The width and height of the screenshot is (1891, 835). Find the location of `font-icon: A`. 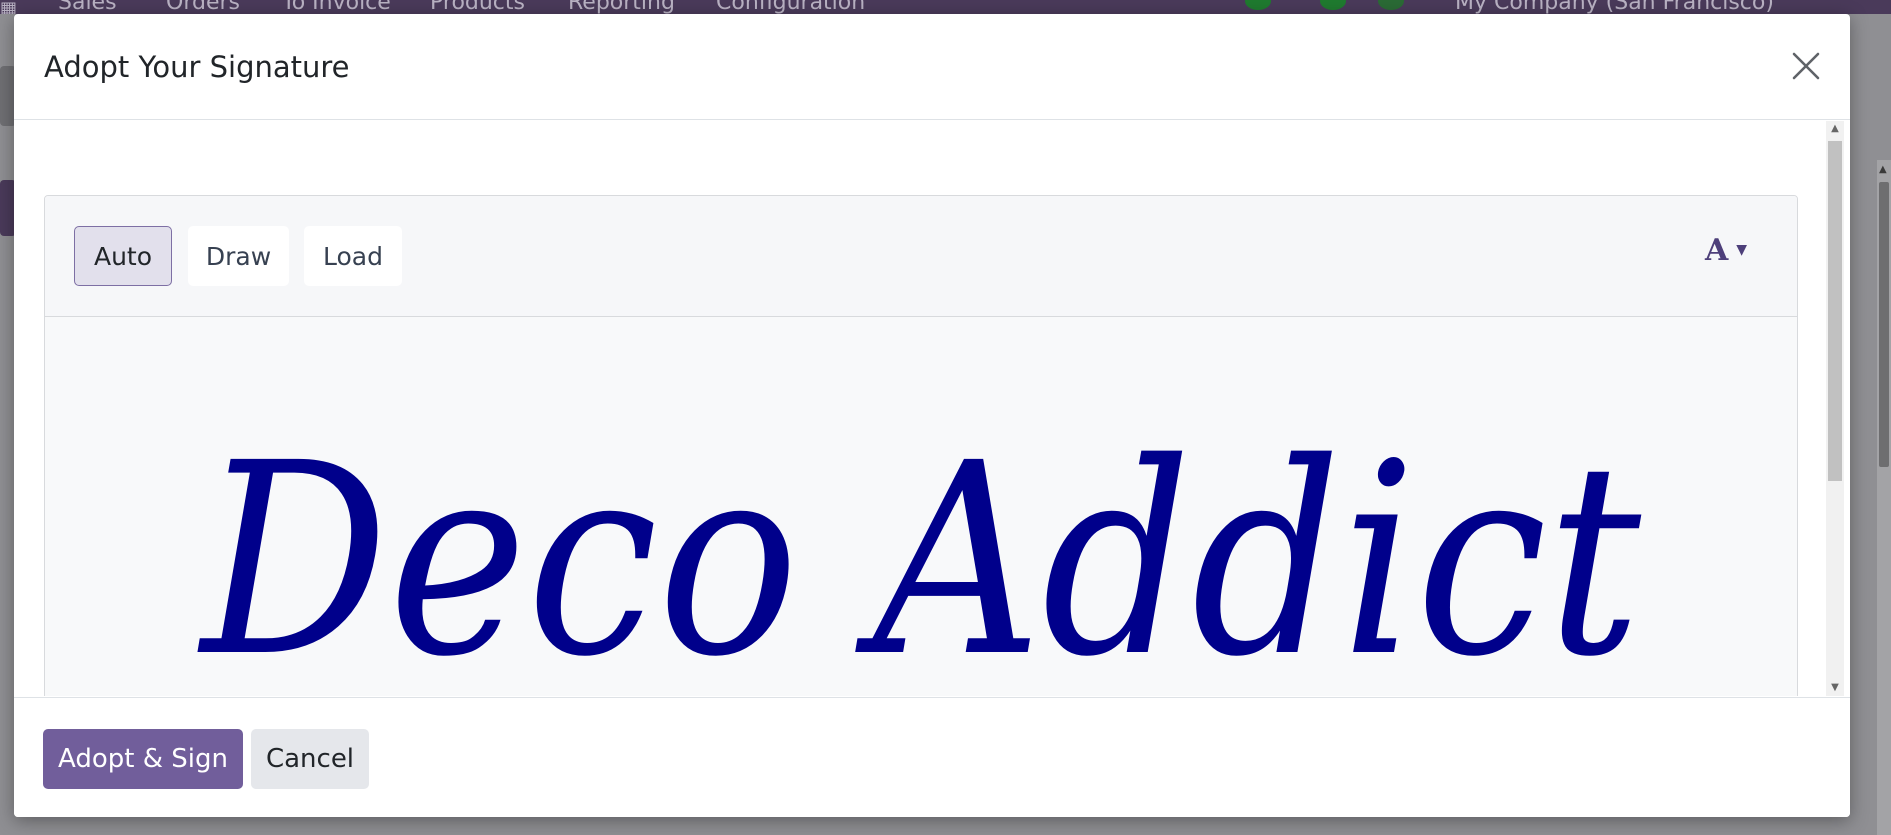

font-icon: A is located at coordinates (1716, 250).